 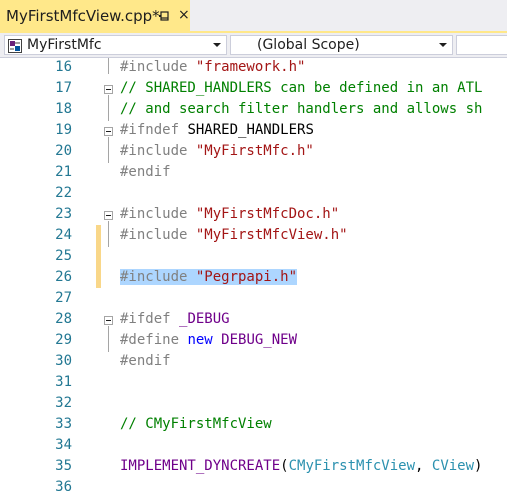 What do you see at coordinates (253, 319) in the screenshot?
I see `code-line: 28 #ifdef _DEBUG` at bounding box center [253, 319].